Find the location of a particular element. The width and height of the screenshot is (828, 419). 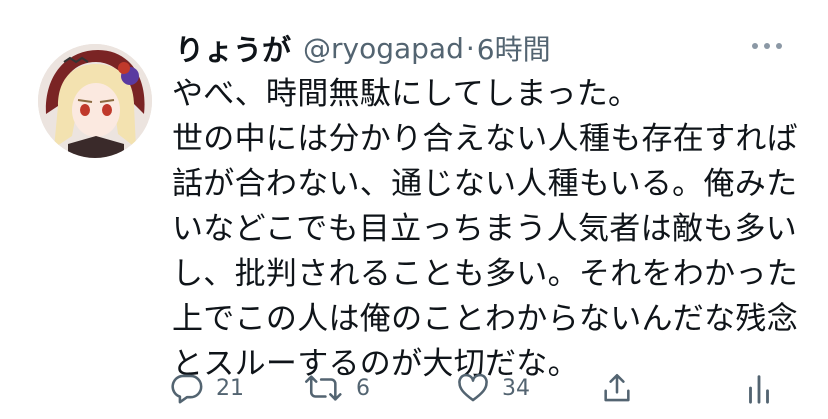

tweet-text-line: 上でこの人は俺のことわからないんだな残念 is located at coordinates (485, 319).